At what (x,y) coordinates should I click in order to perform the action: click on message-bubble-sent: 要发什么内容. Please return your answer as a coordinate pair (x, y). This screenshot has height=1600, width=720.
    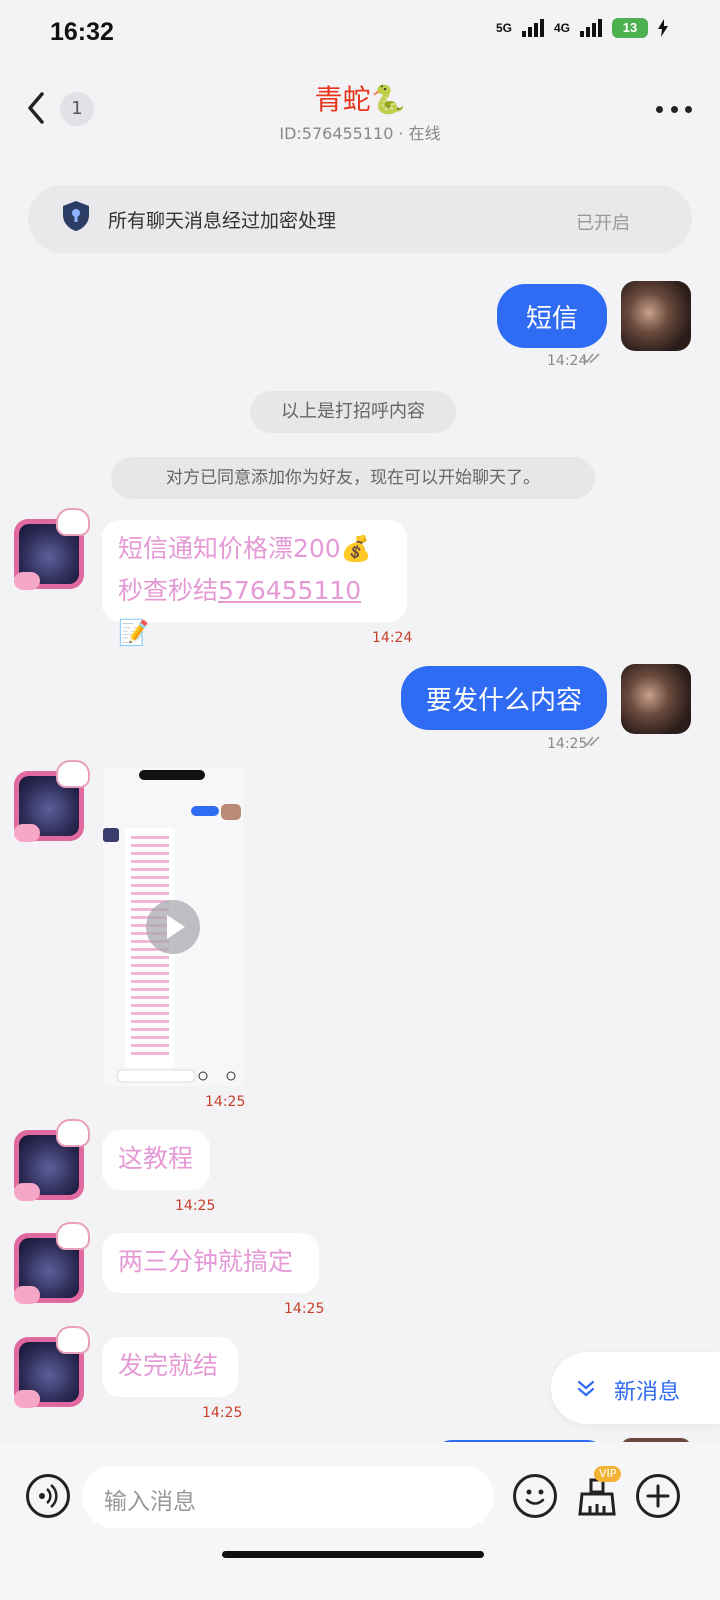
    Looking at the image, I should click on (504, 698).